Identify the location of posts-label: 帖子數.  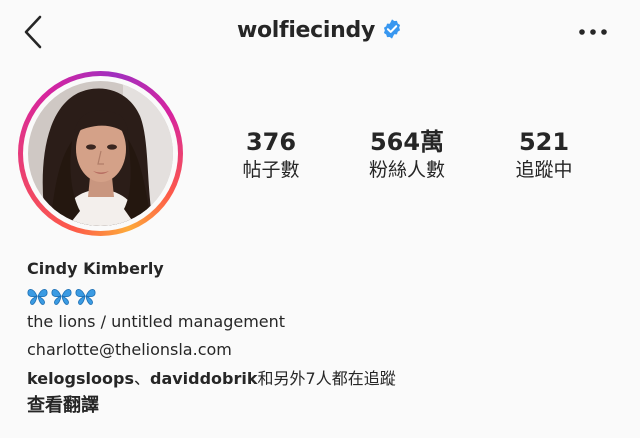
(271, 170).